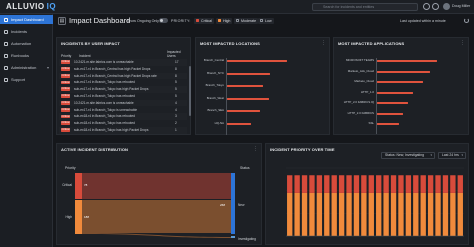 The image size is (474, 247). What do you see at coordinates (233, 237) in the screenshot?
I see `node-investigating` at bounding box center [233, 237].